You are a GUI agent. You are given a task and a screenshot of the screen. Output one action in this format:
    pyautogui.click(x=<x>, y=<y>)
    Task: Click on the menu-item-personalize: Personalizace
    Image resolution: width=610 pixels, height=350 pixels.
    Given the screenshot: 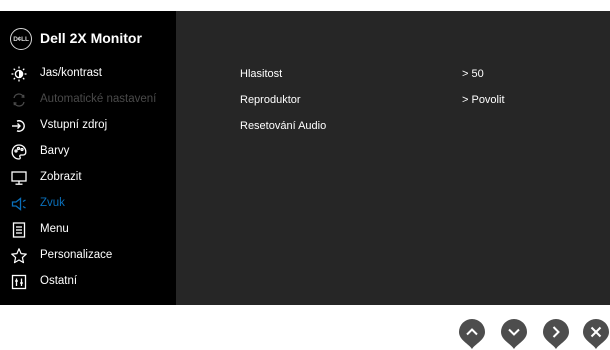 What is the action you would take?
    pyautogui.click(x=88, y=256)
    